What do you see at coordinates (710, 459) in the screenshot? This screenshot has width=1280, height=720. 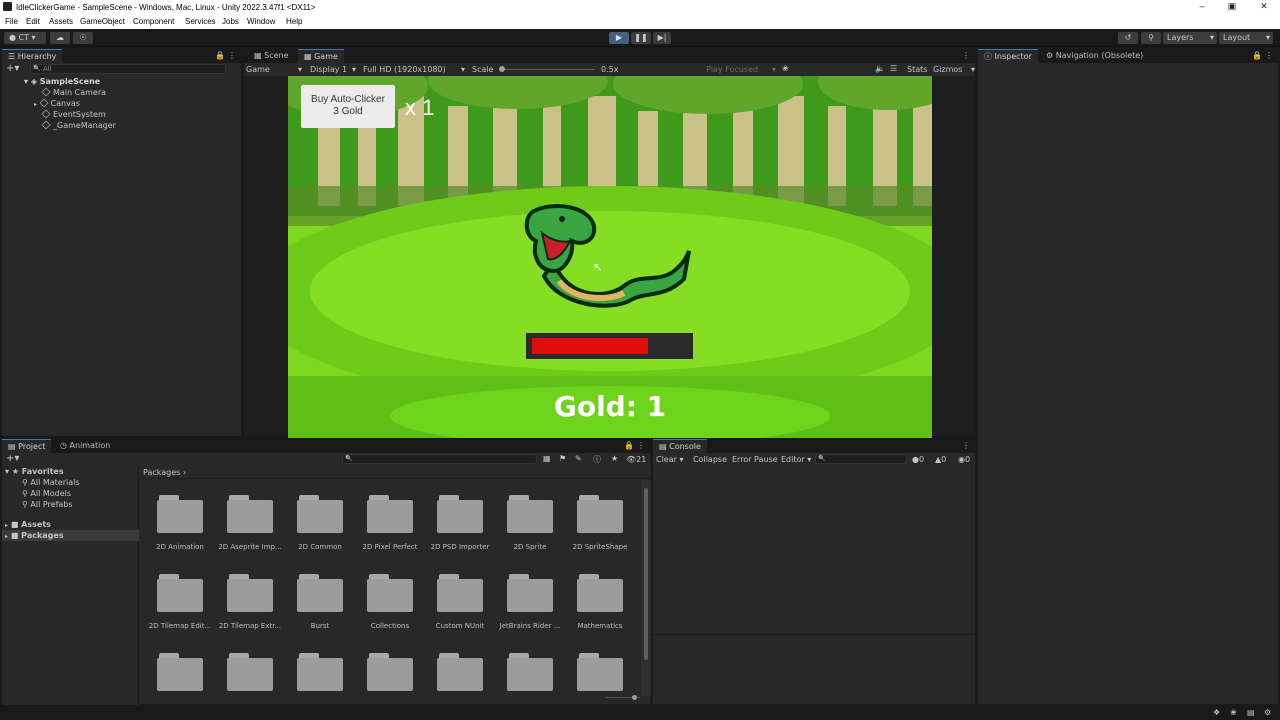 I see `collapse-button: Collapse` at bounding box center [710, 459].